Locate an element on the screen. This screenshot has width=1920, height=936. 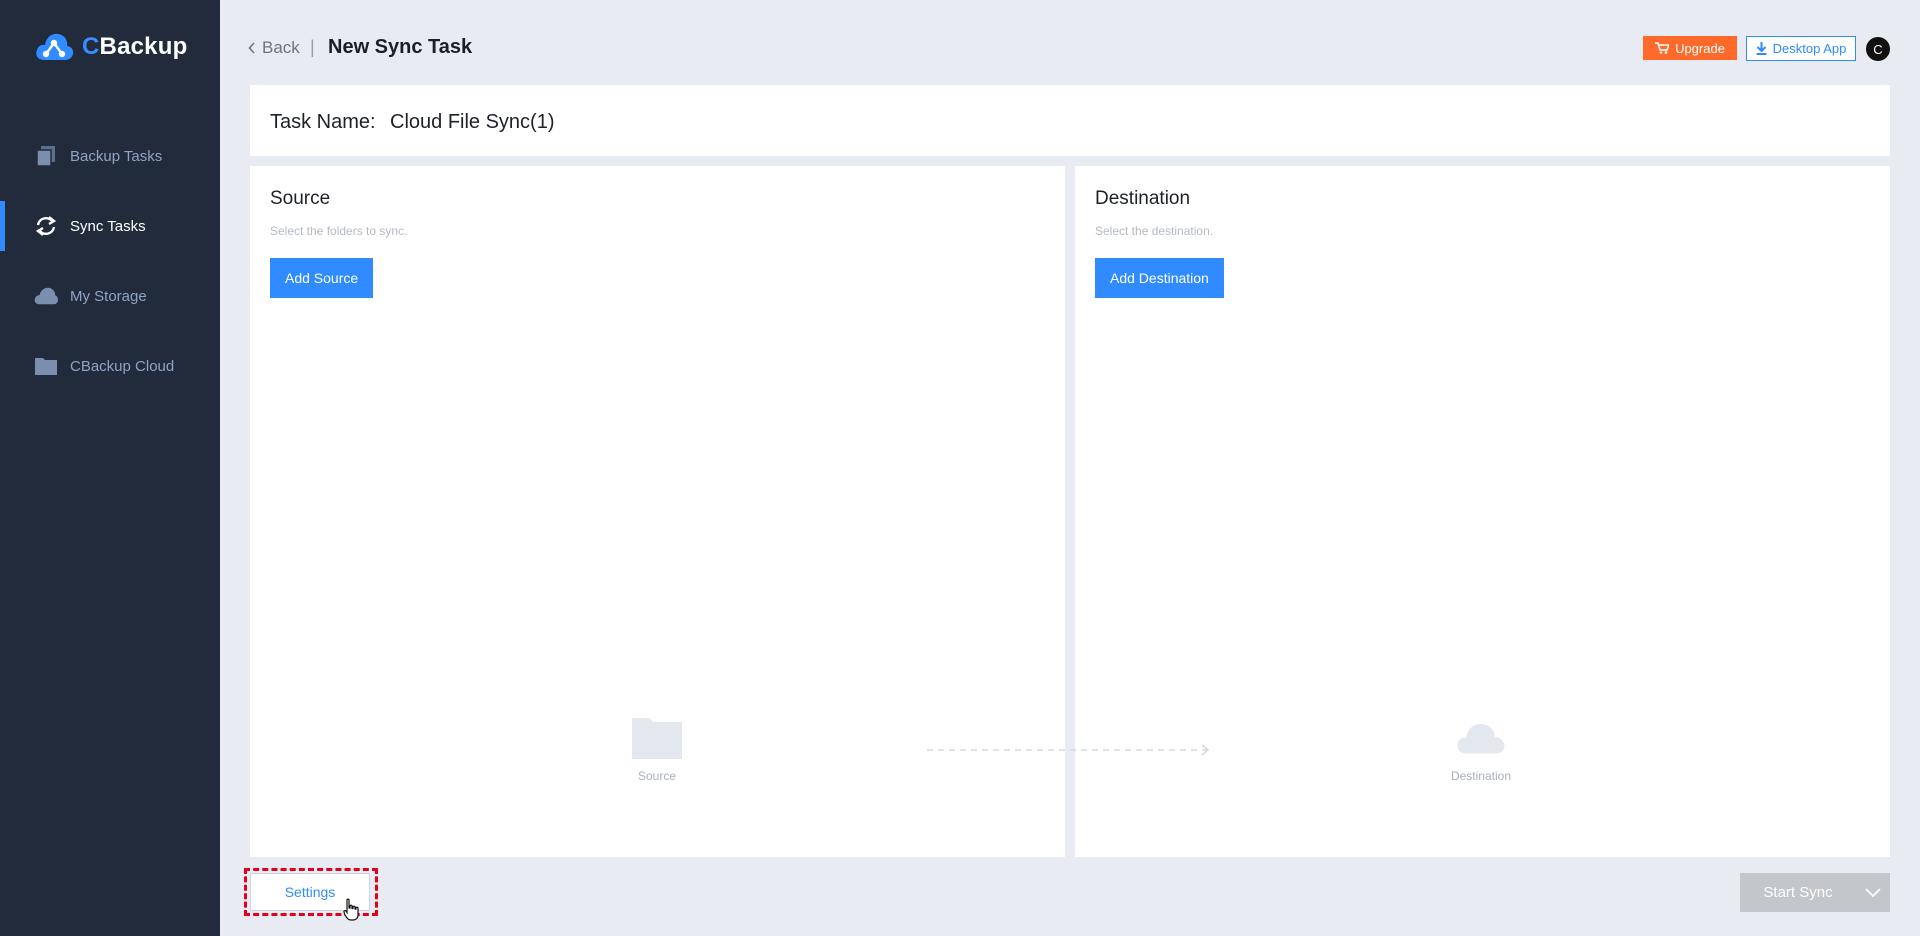
folder-icon is located at coordinates (46, 366).